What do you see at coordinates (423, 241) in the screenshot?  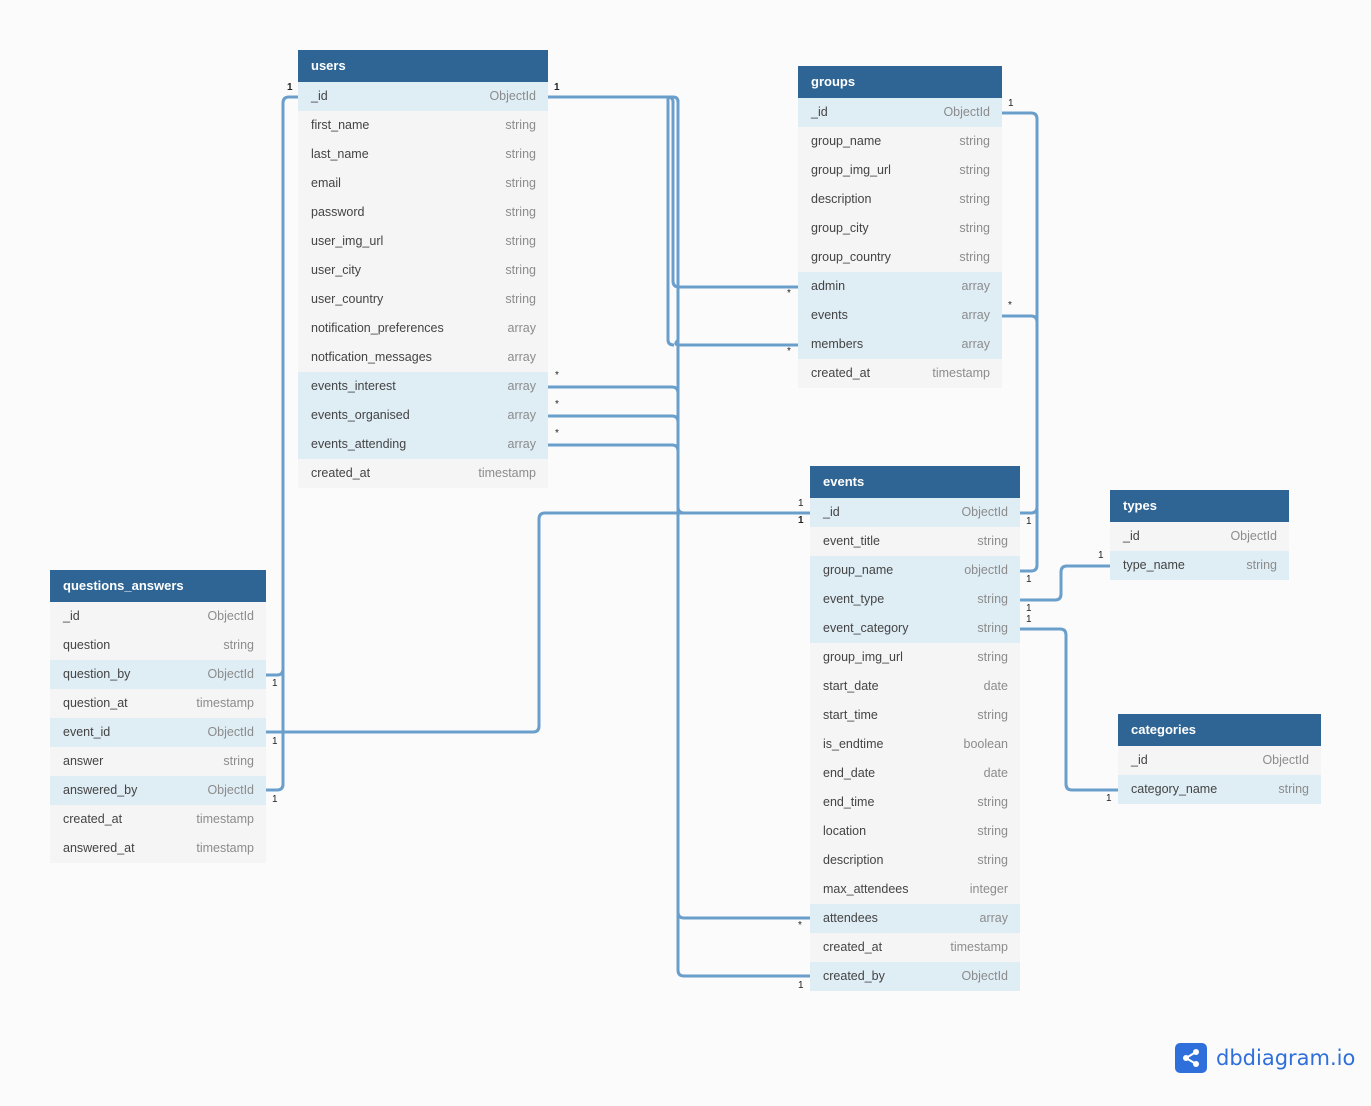 I see `table-field-row: user_img_url string` at bounding box center [423, 241].